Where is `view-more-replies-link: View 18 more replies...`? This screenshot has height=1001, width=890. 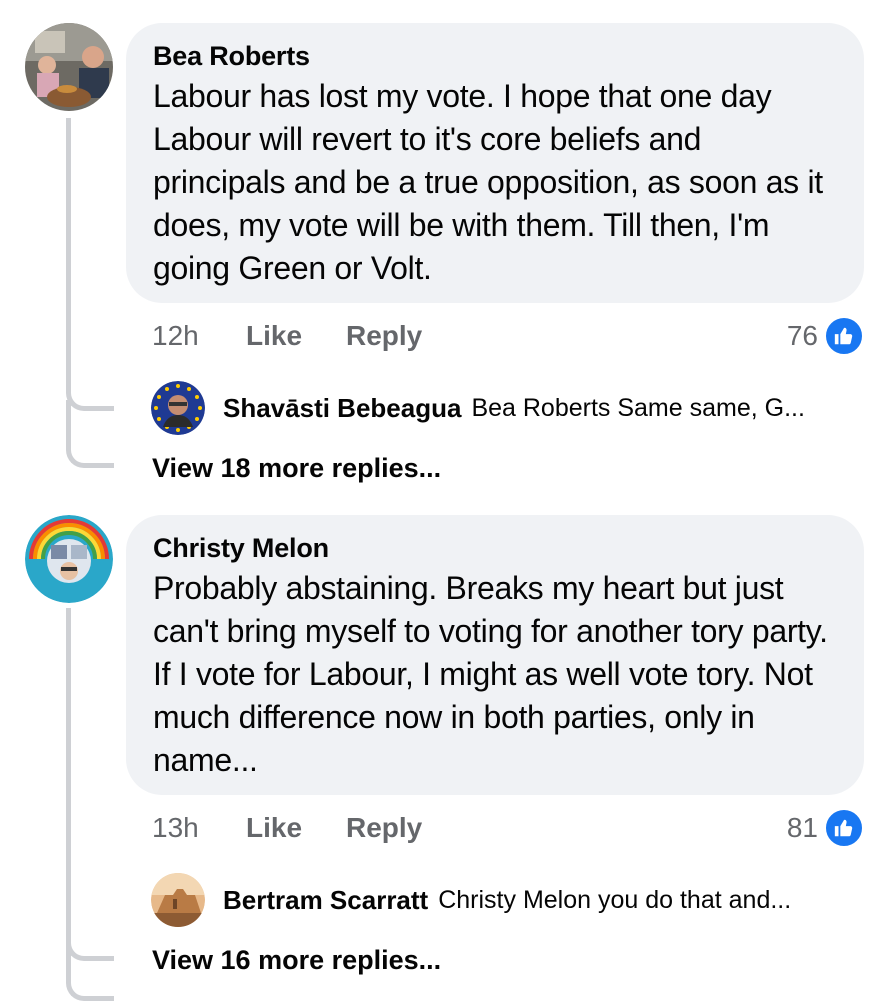
view-more-replies-link: View 18 more replies... is located at coordinates (296, 468).